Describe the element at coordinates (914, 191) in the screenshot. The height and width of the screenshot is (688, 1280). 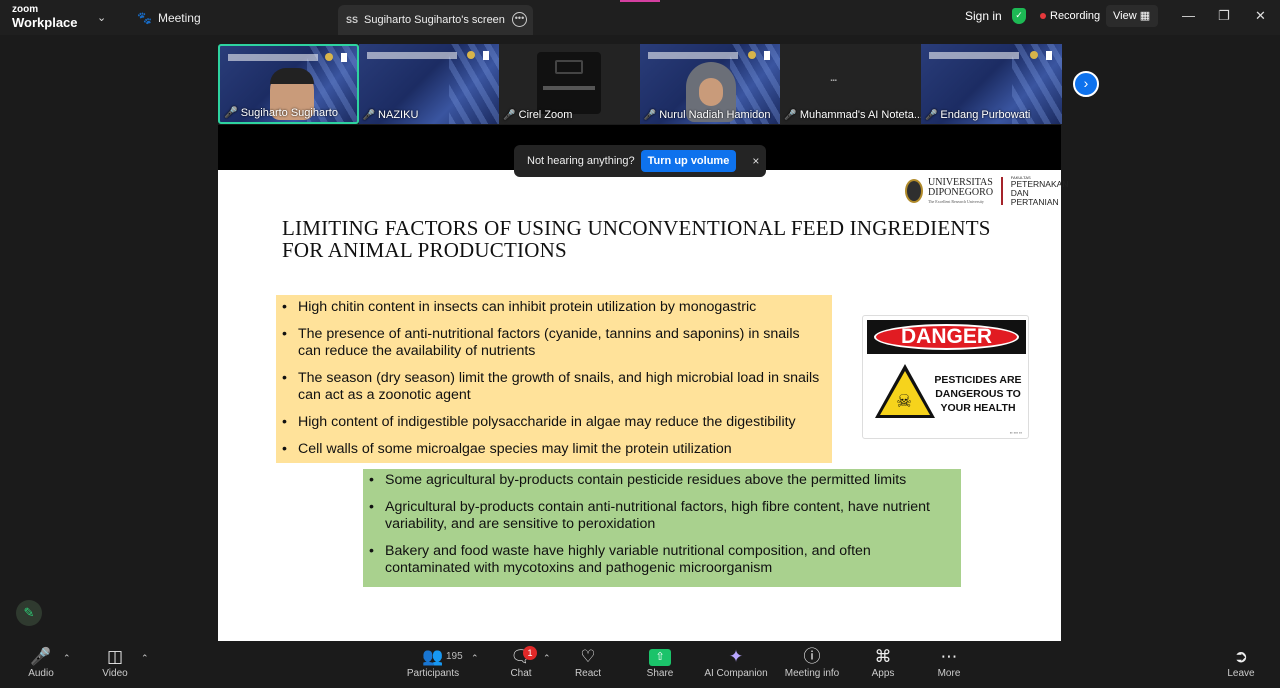
I see `undip-seal-icon` at that location.